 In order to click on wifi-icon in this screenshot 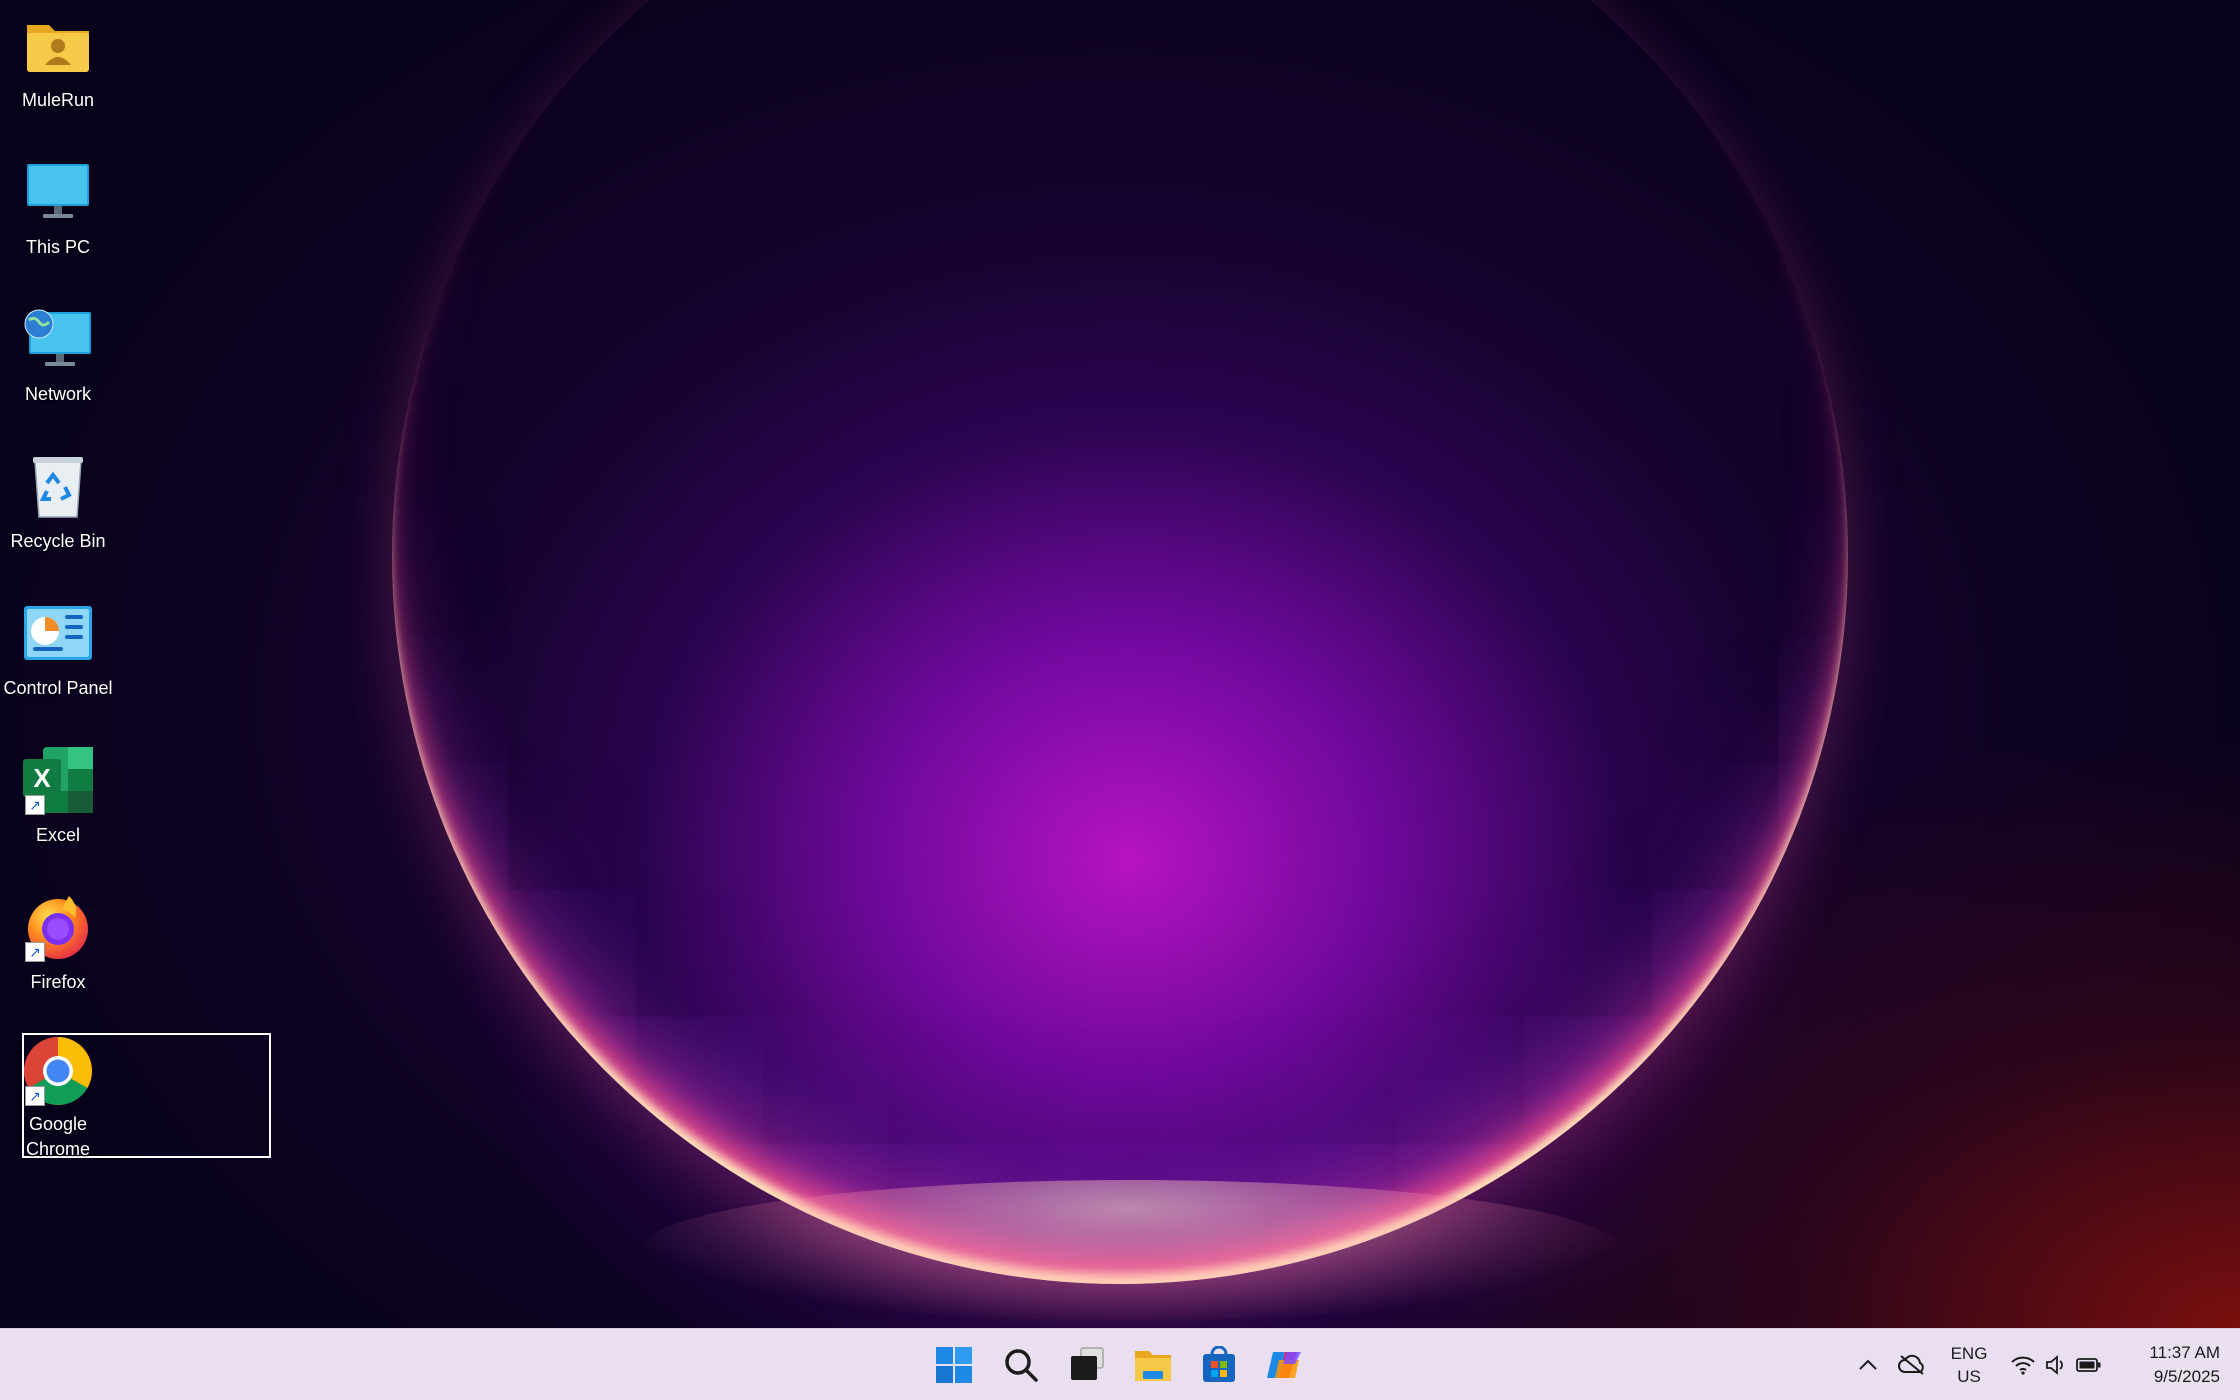, I will do `click(2023, 1365)`.